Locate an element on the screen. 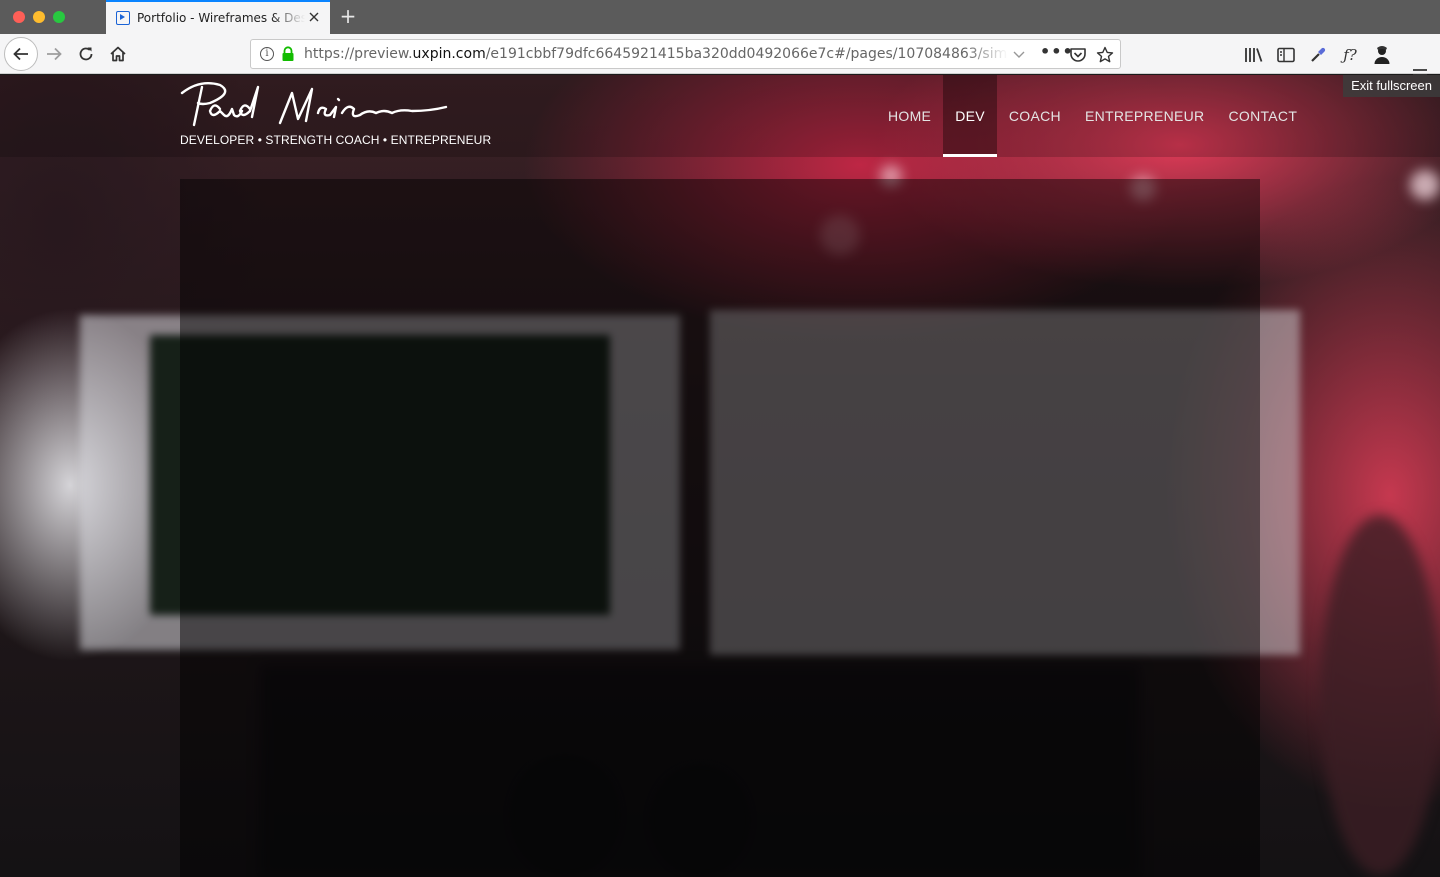  library-button is located at coordinates (1254, 55).